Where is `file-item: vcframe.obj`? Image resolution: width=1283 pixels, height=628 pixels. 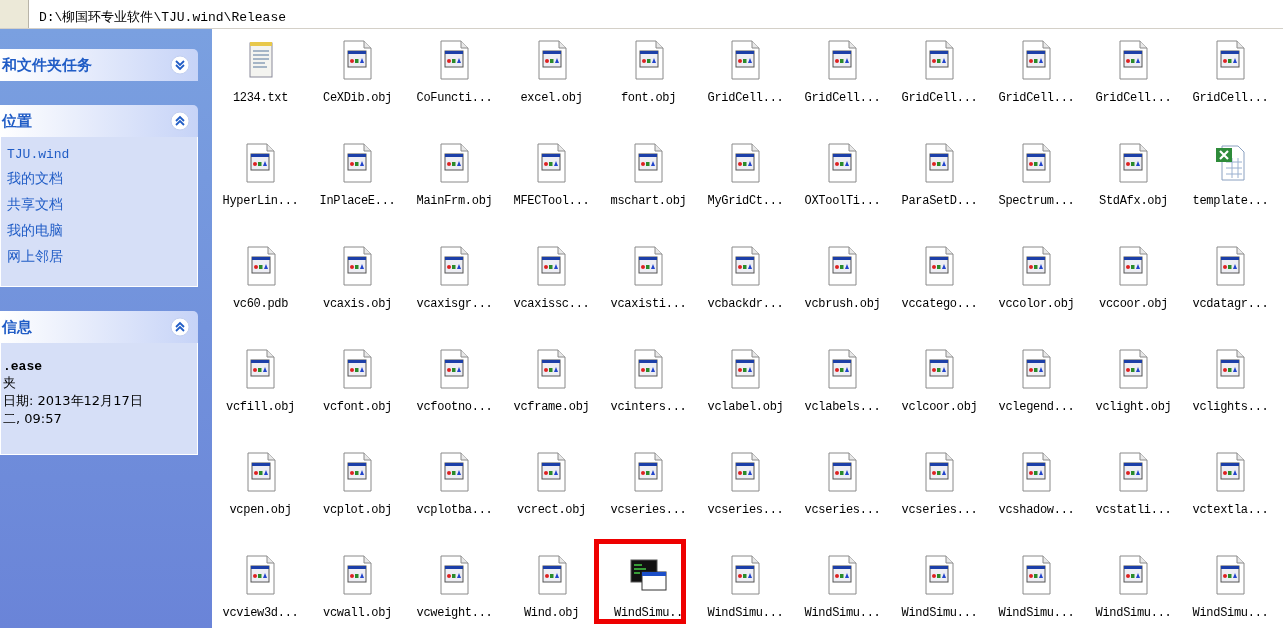 file-item: vcframe.obj is located at coordinates (551, 379).